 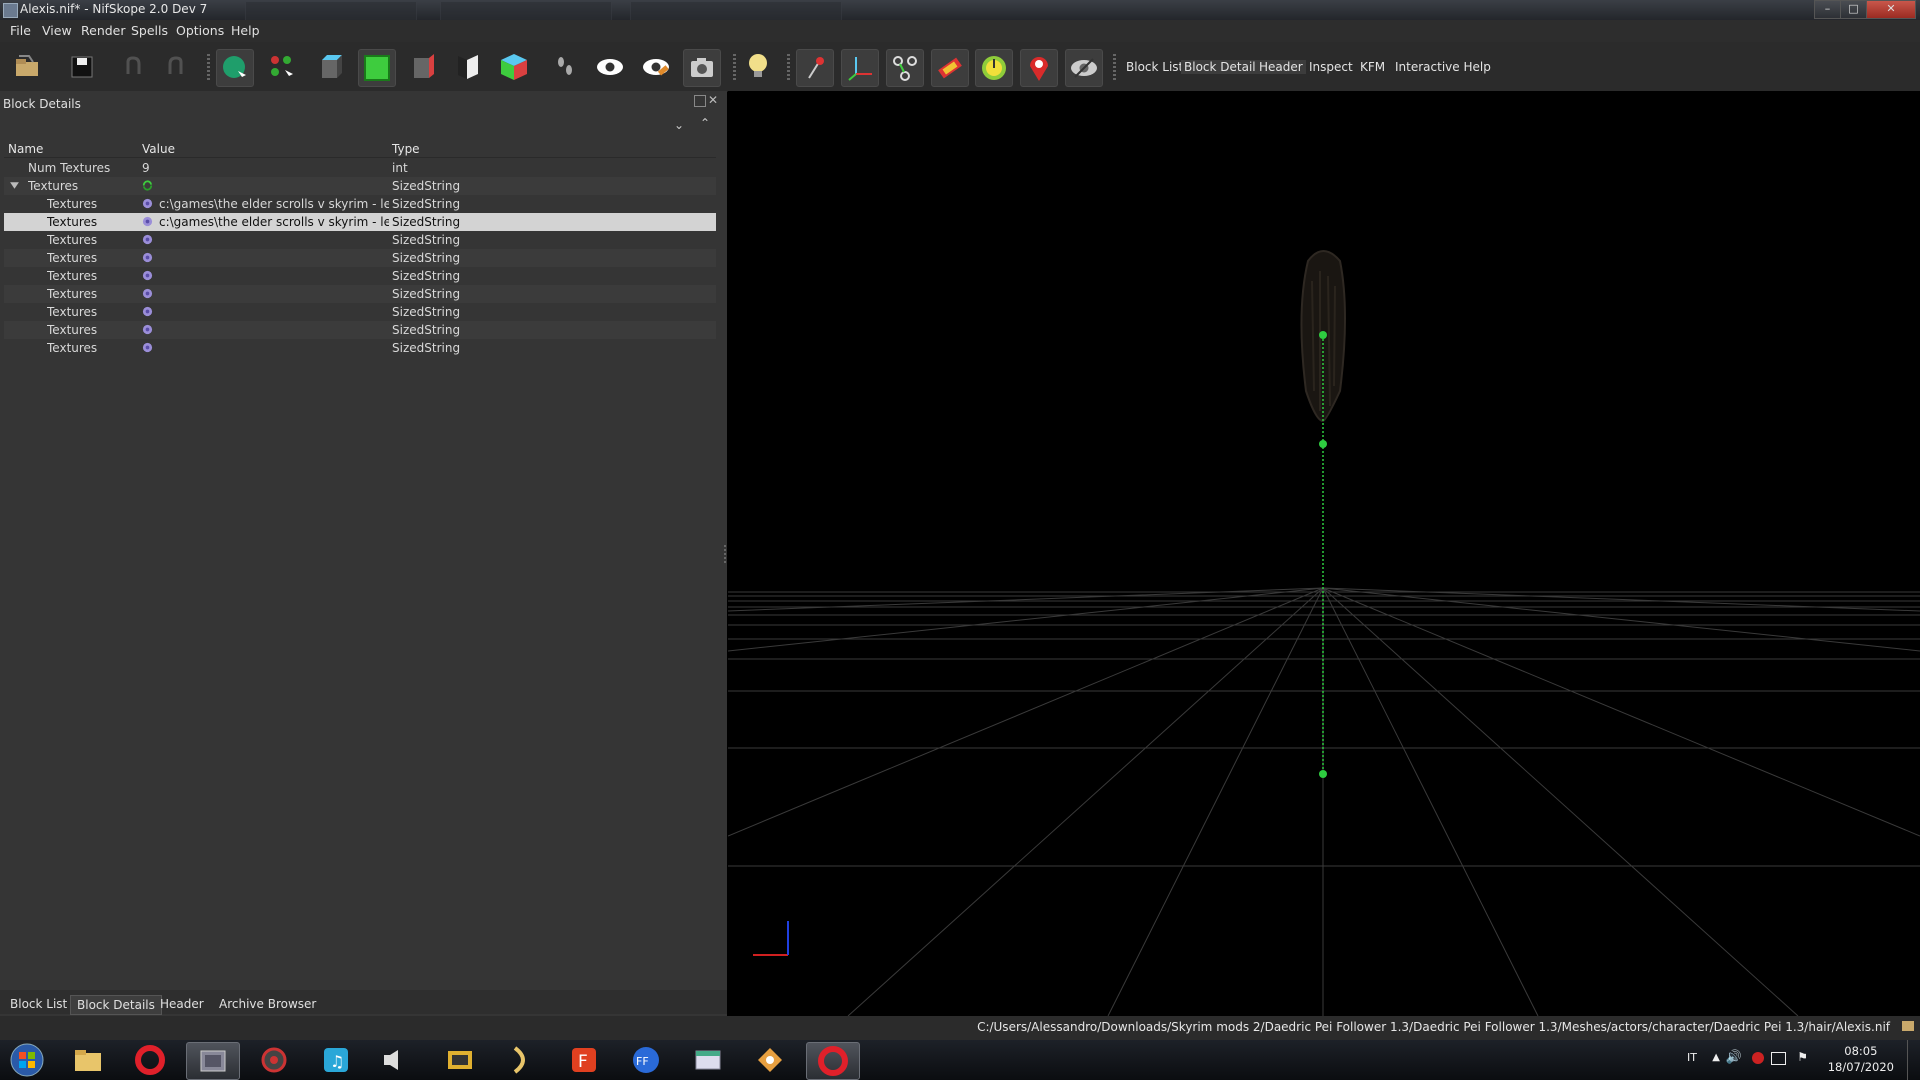 What do you see at coordinates (708, 1060) in the screenshot?
I see `window-app-icon` at bounding box center [708, 1060].